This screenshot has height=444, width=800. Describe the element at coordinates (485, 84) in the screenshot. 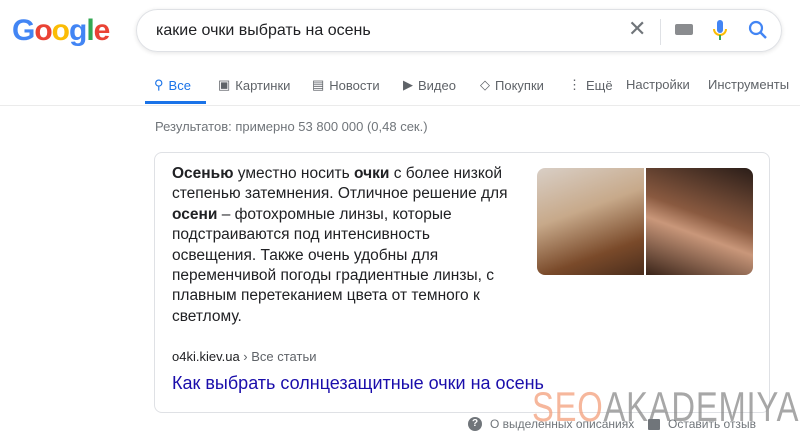

I see `tag-icon: ◇` at that location.